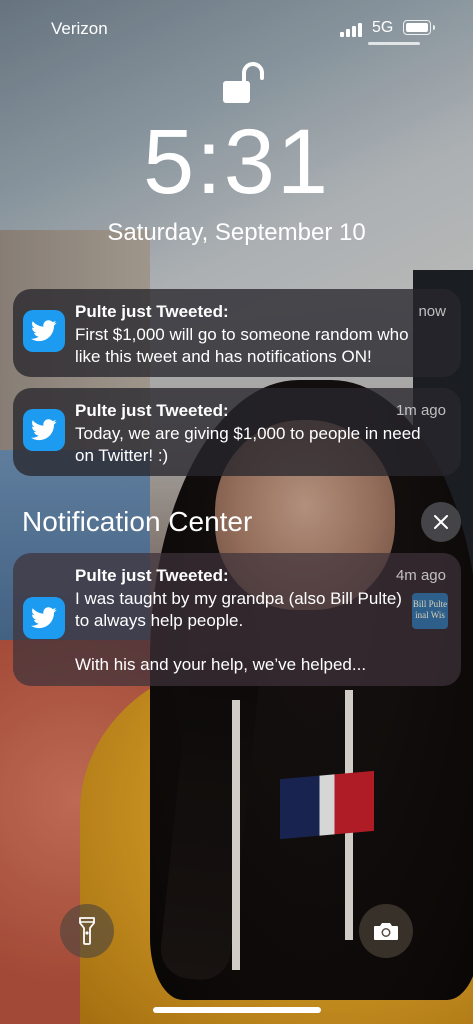  I want to click on control-center-handle, so click(394, 43).